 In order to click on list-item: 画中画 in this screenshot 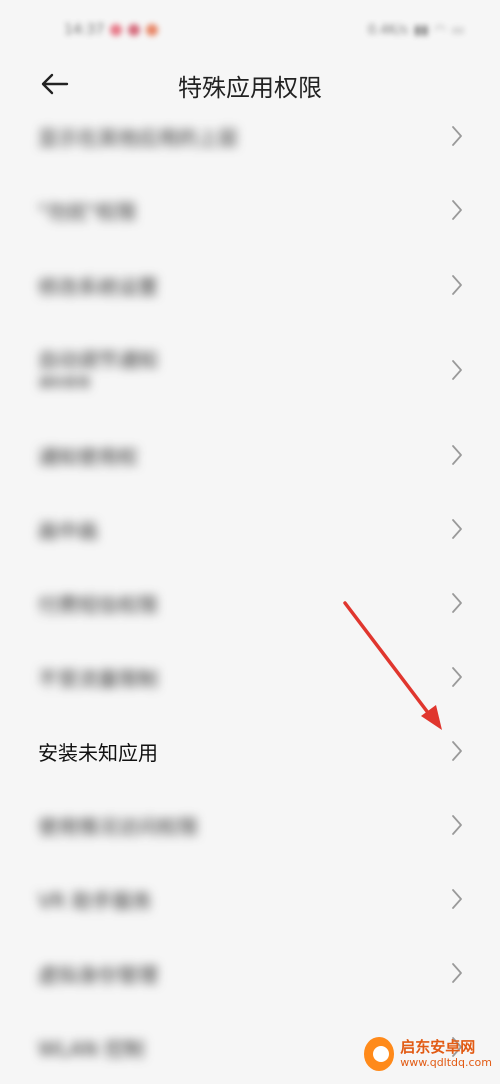, I will do `click(250, 529)`.